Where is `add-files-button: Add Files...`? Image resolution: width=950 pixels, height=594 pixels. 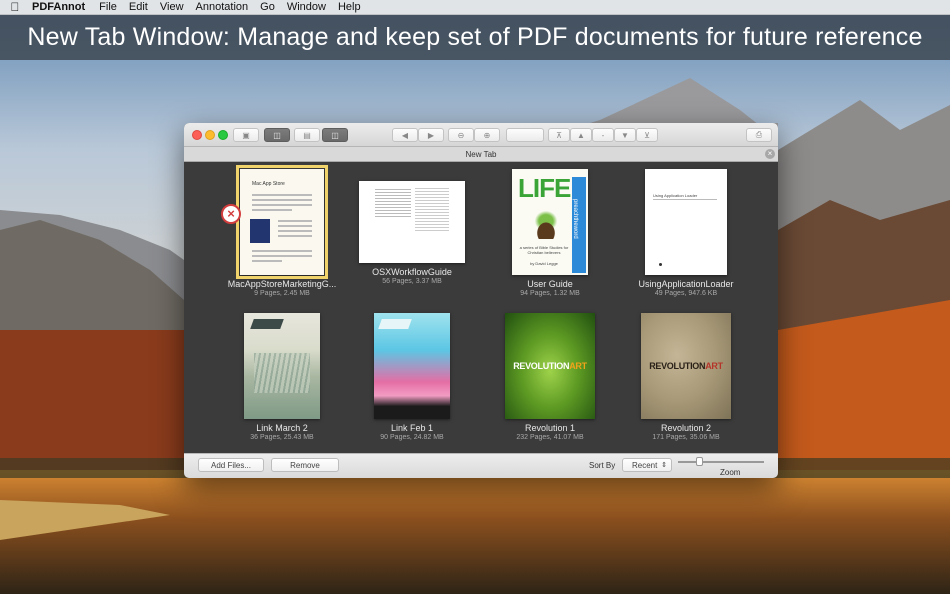
add-files-button: Add Files... is located at coordinates (231, 465).